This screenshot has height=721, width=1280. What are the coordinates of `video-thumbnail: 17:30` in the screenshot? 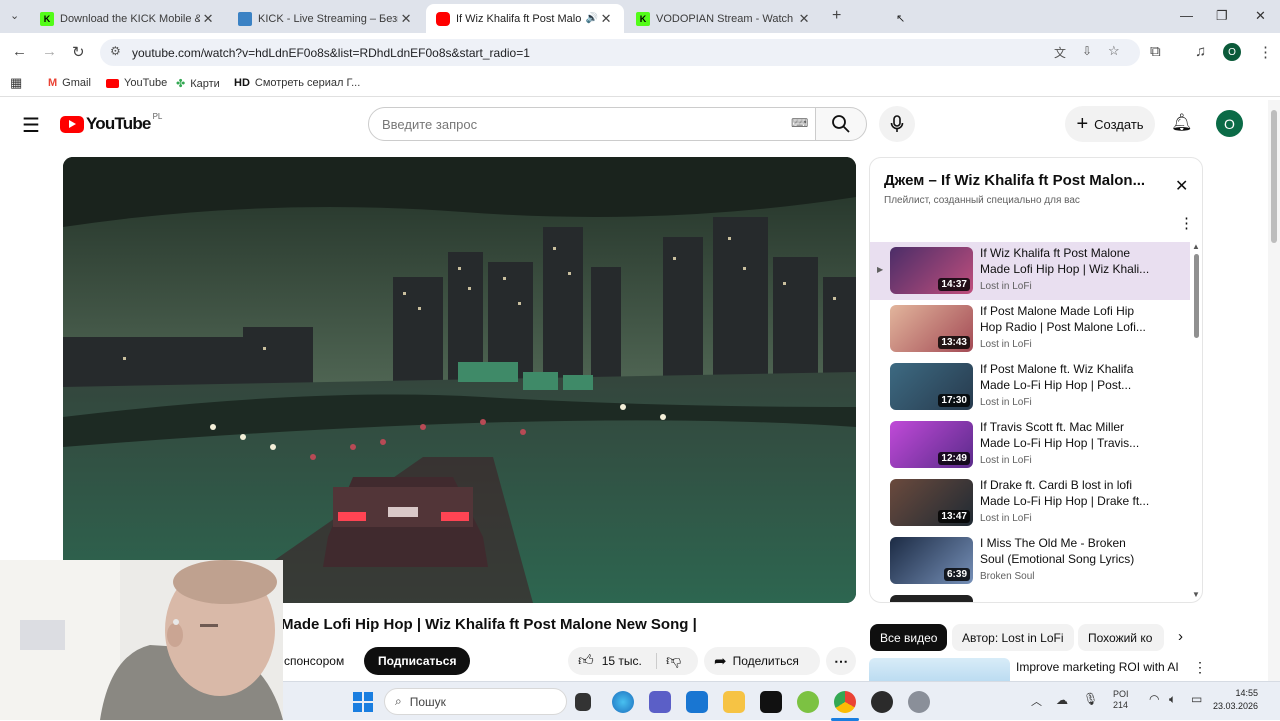 It's located at (931, 386).